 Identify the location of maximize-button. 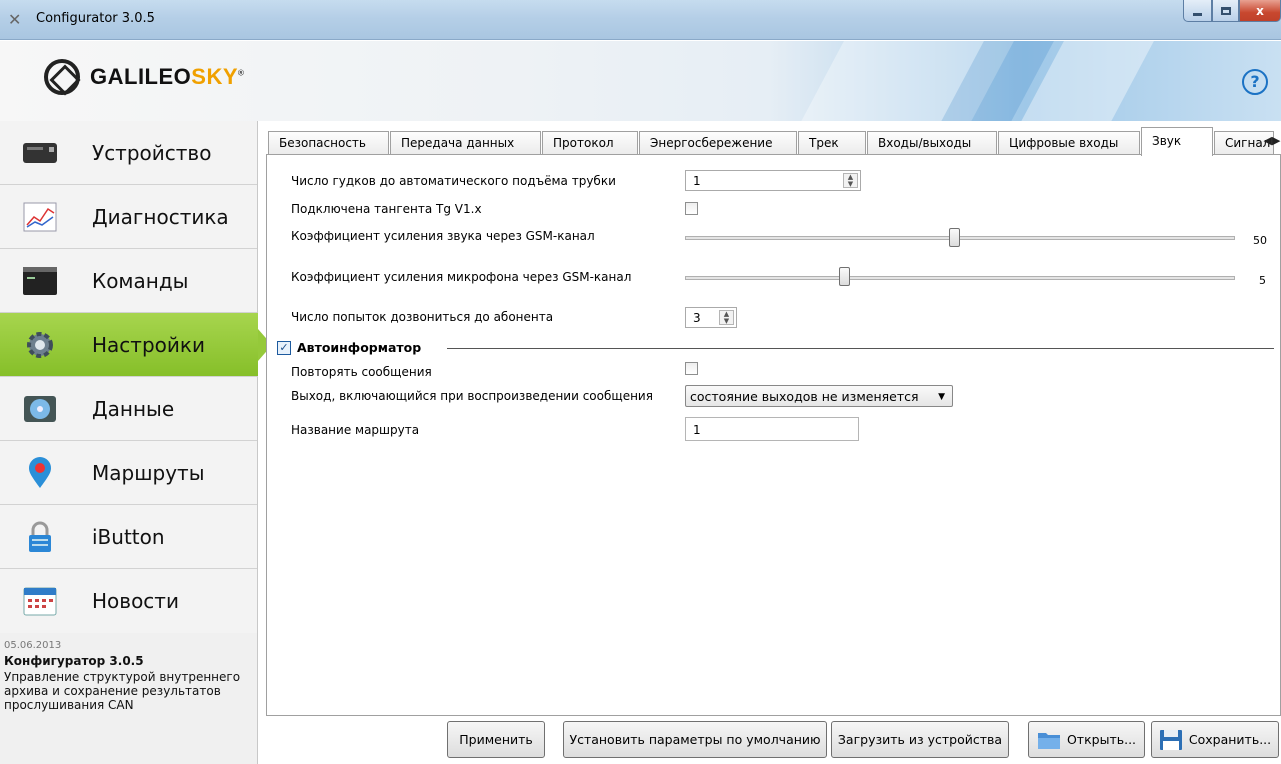
(1225, 11).